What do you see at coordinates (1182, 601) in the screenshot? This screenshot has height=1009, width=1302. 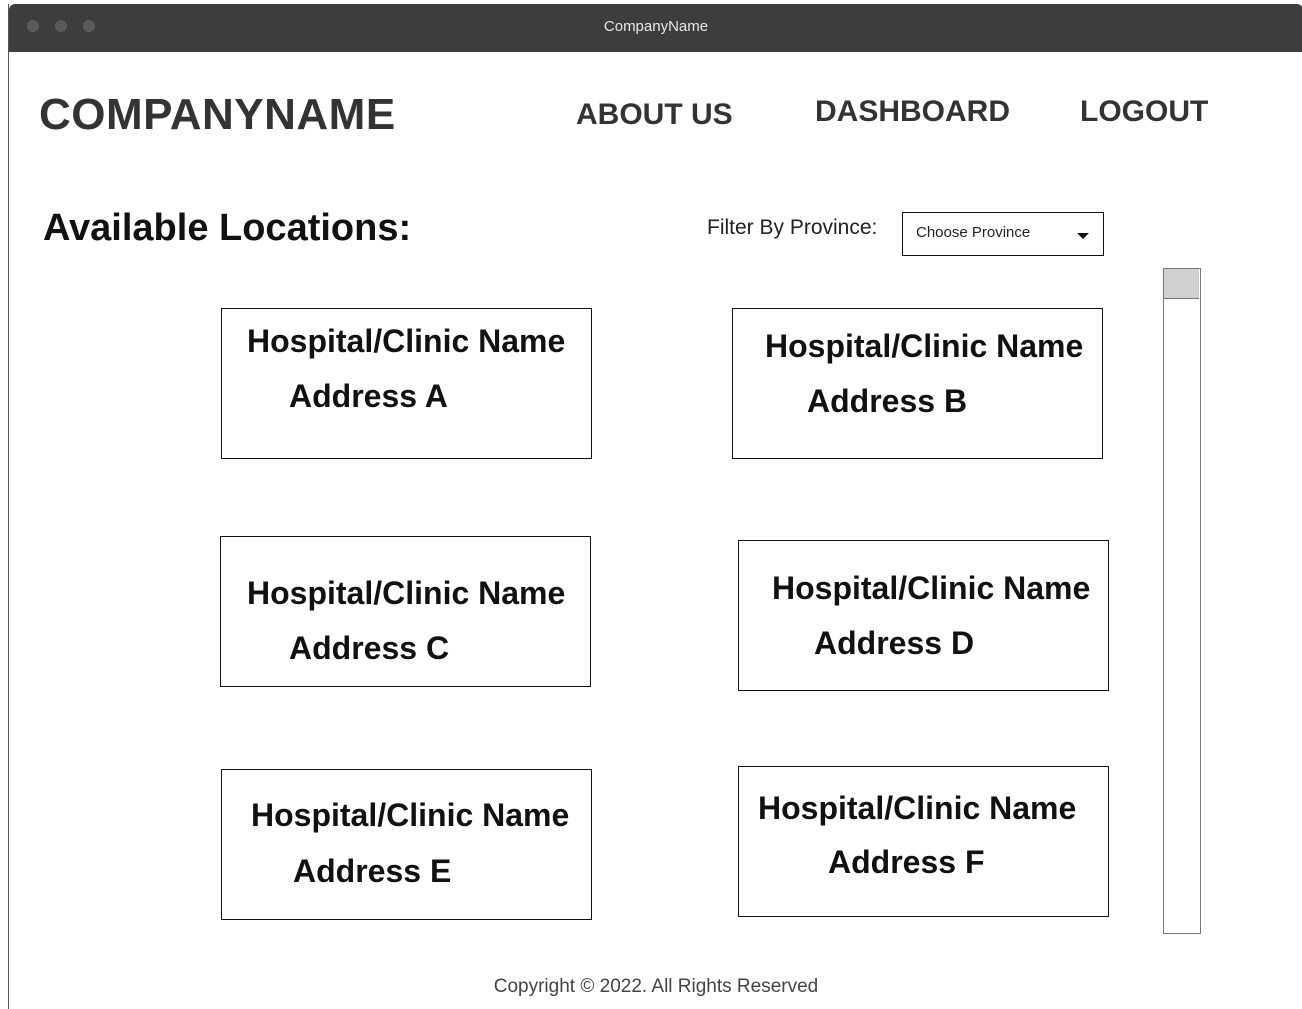 I see `locations-scrollbar` at bounding box center [1182, 601].